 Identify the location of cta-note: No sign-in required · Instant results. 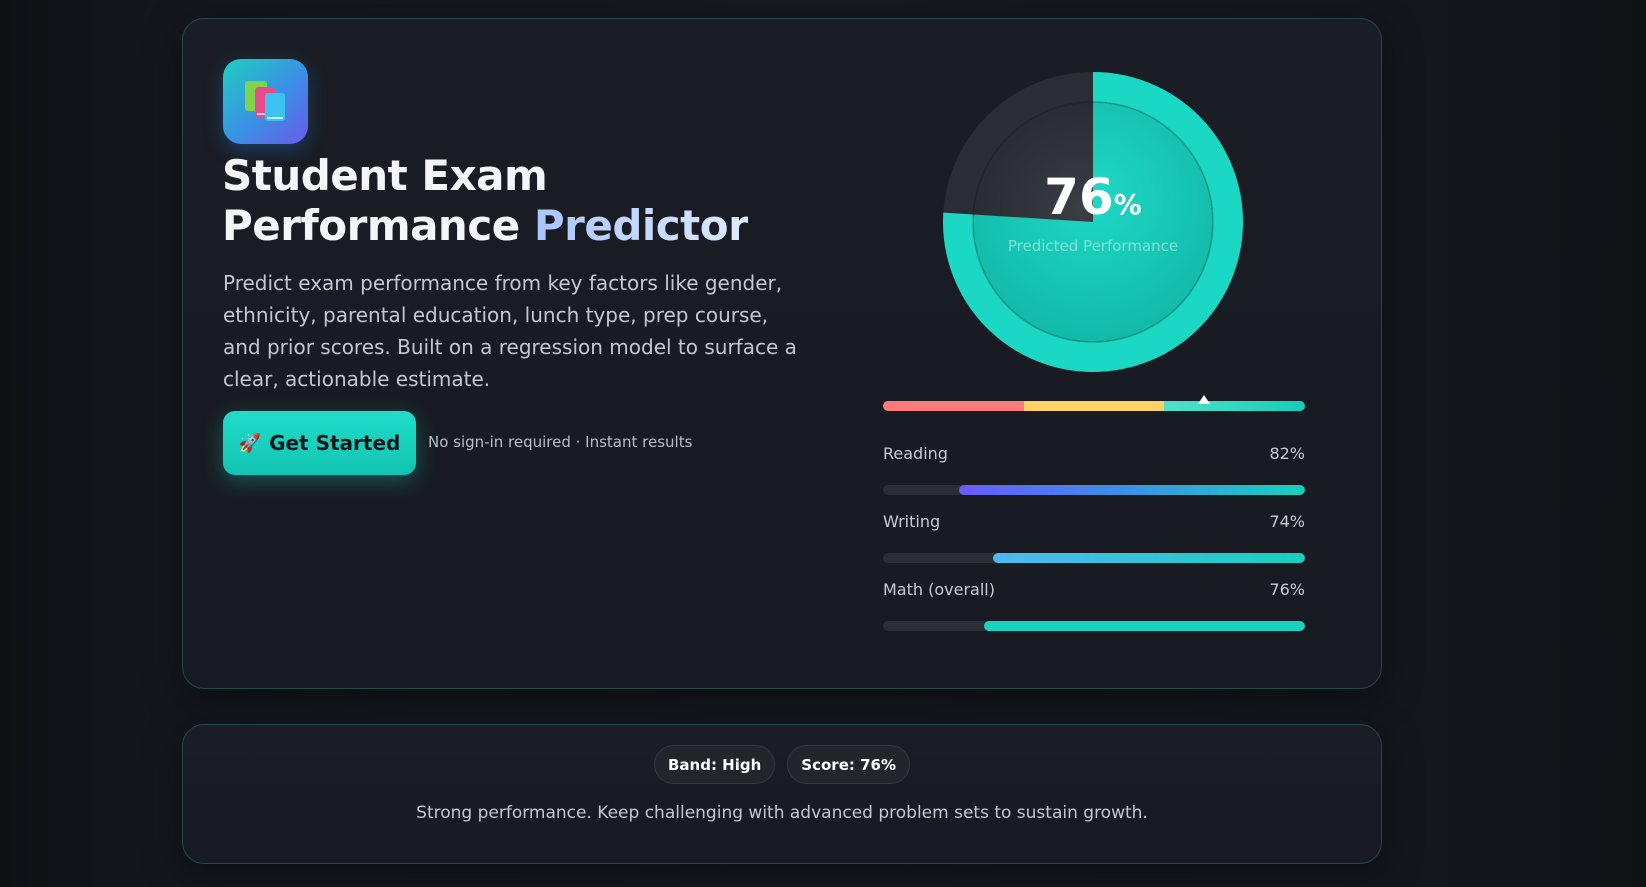
(560, 442).